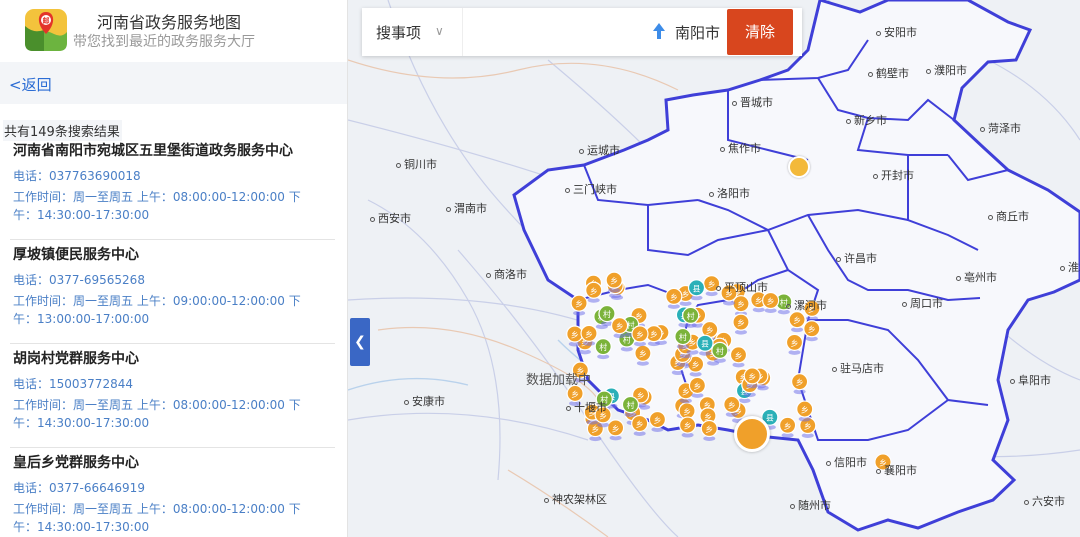 This screenshot has height=537, width=1080. I want to click on hq-marker-icon, so click(799, 167).